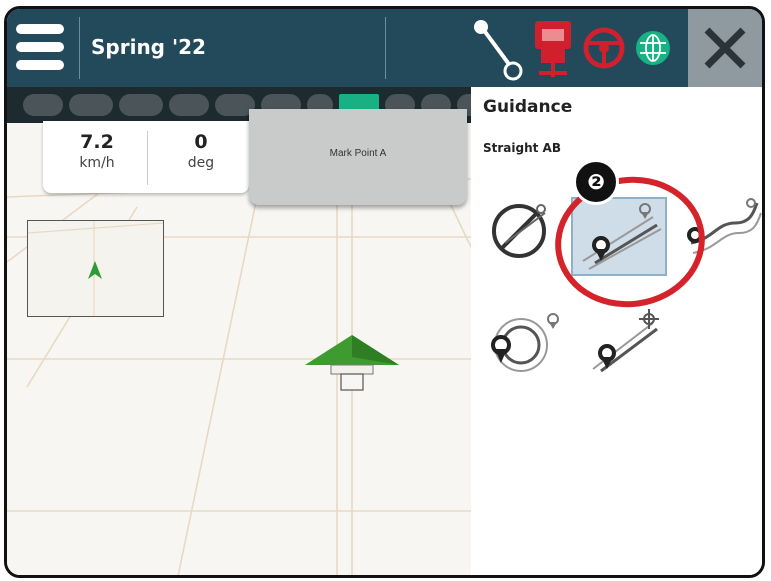  I want to click on ab-line-icon, so click(498, 49).